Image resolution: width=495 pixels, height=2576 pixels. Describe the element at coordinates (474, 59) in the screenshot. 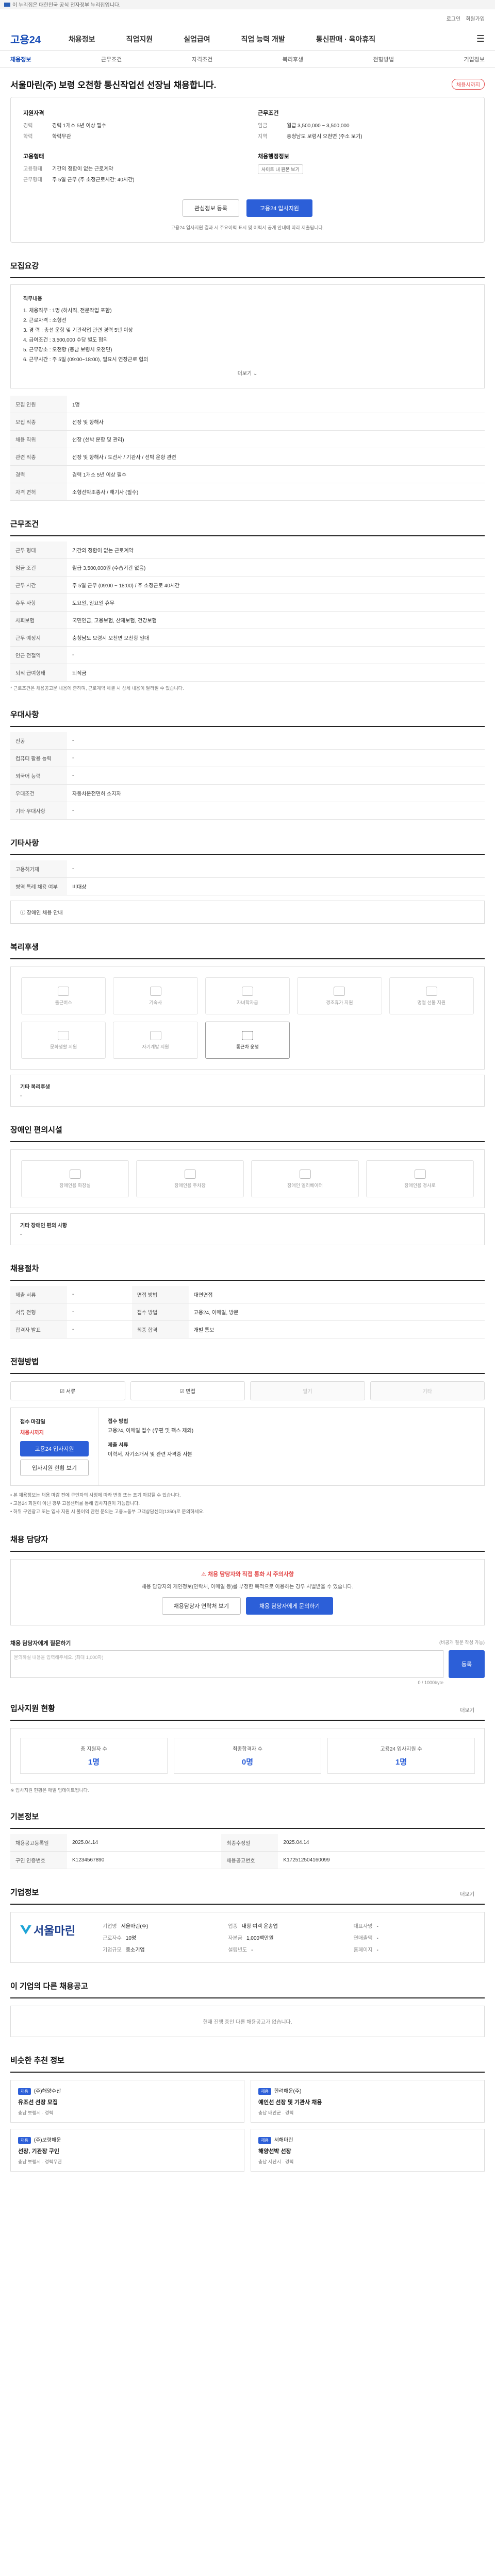

I see `tab-company: 기업정보` at that location.